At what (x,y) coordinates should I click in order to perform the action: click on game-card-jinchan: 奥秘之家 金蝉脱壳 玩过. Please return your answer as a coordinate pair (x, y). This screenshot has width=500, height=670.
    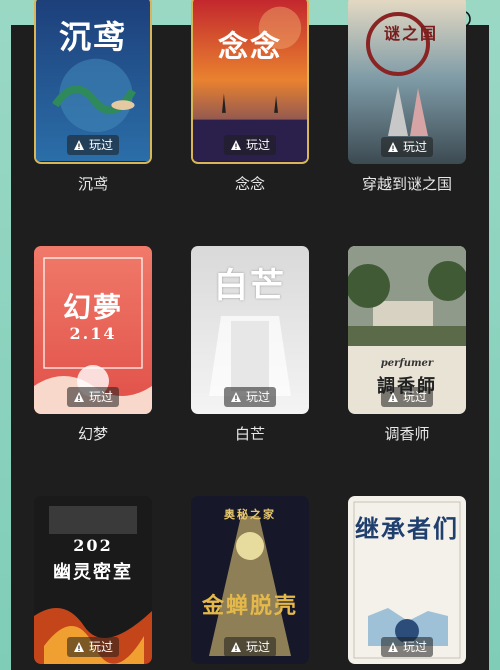
    Looking at the image, I should click on (250, 580).